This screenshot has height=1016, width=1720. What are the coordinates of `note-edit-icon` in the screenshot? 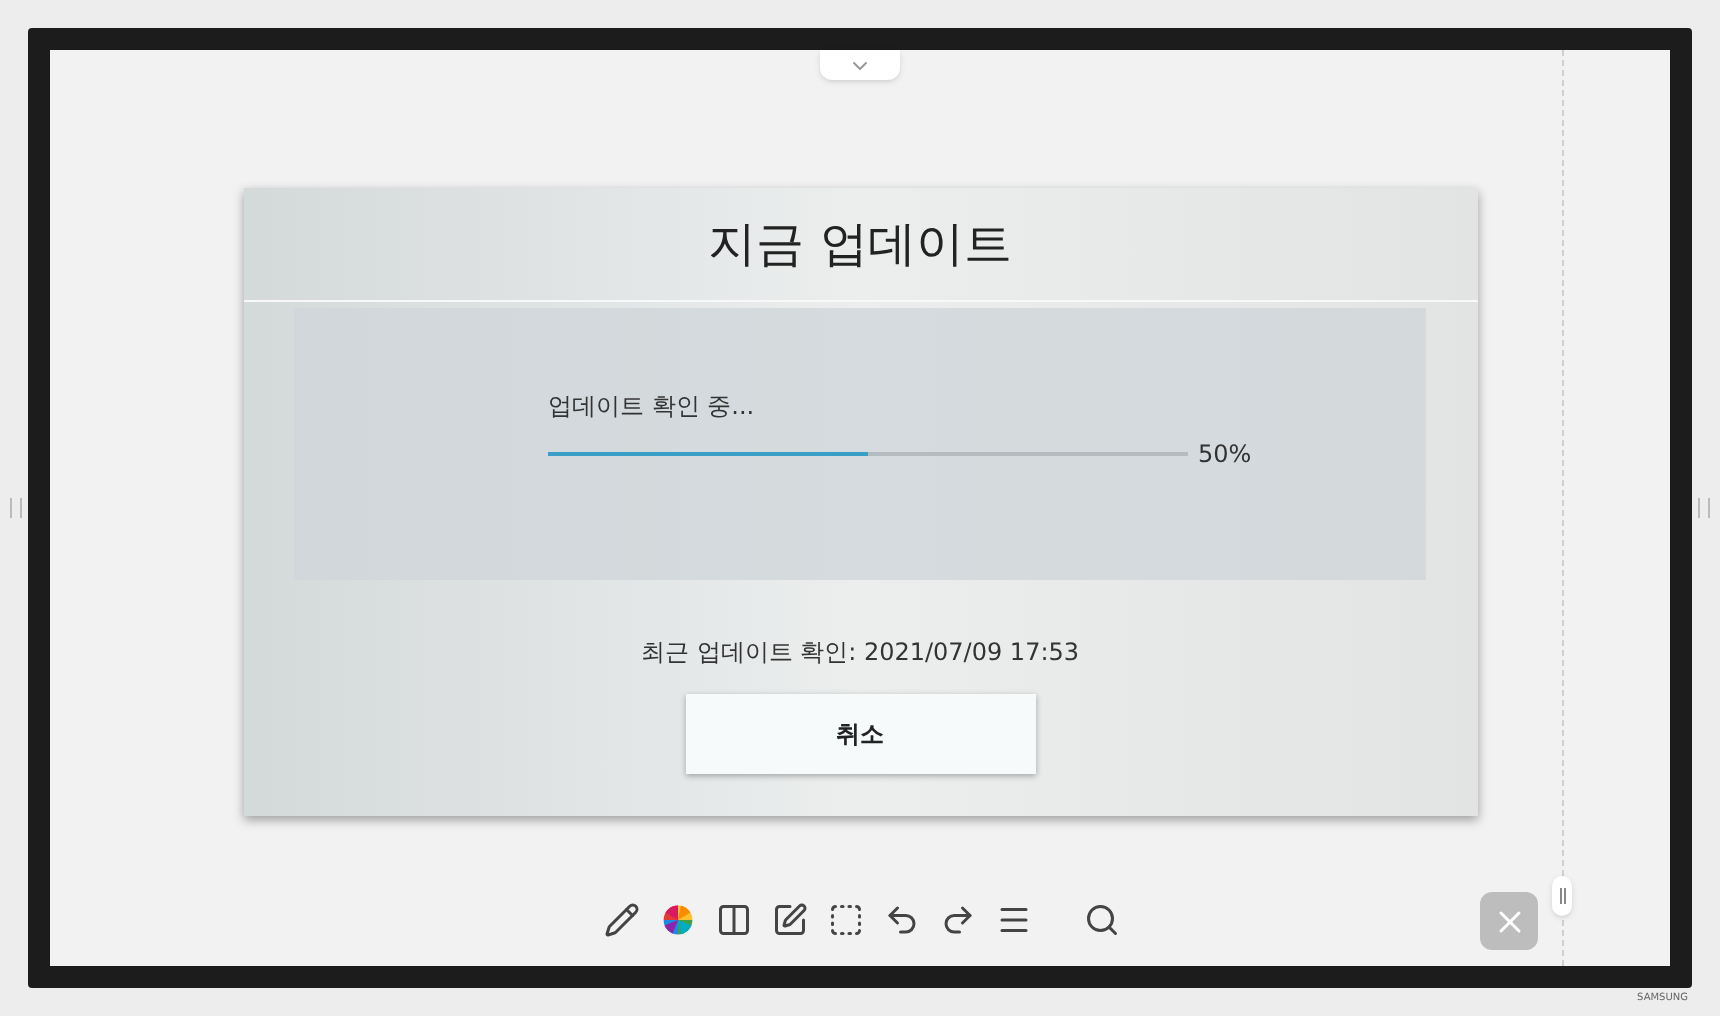 It's located at (790, 920).